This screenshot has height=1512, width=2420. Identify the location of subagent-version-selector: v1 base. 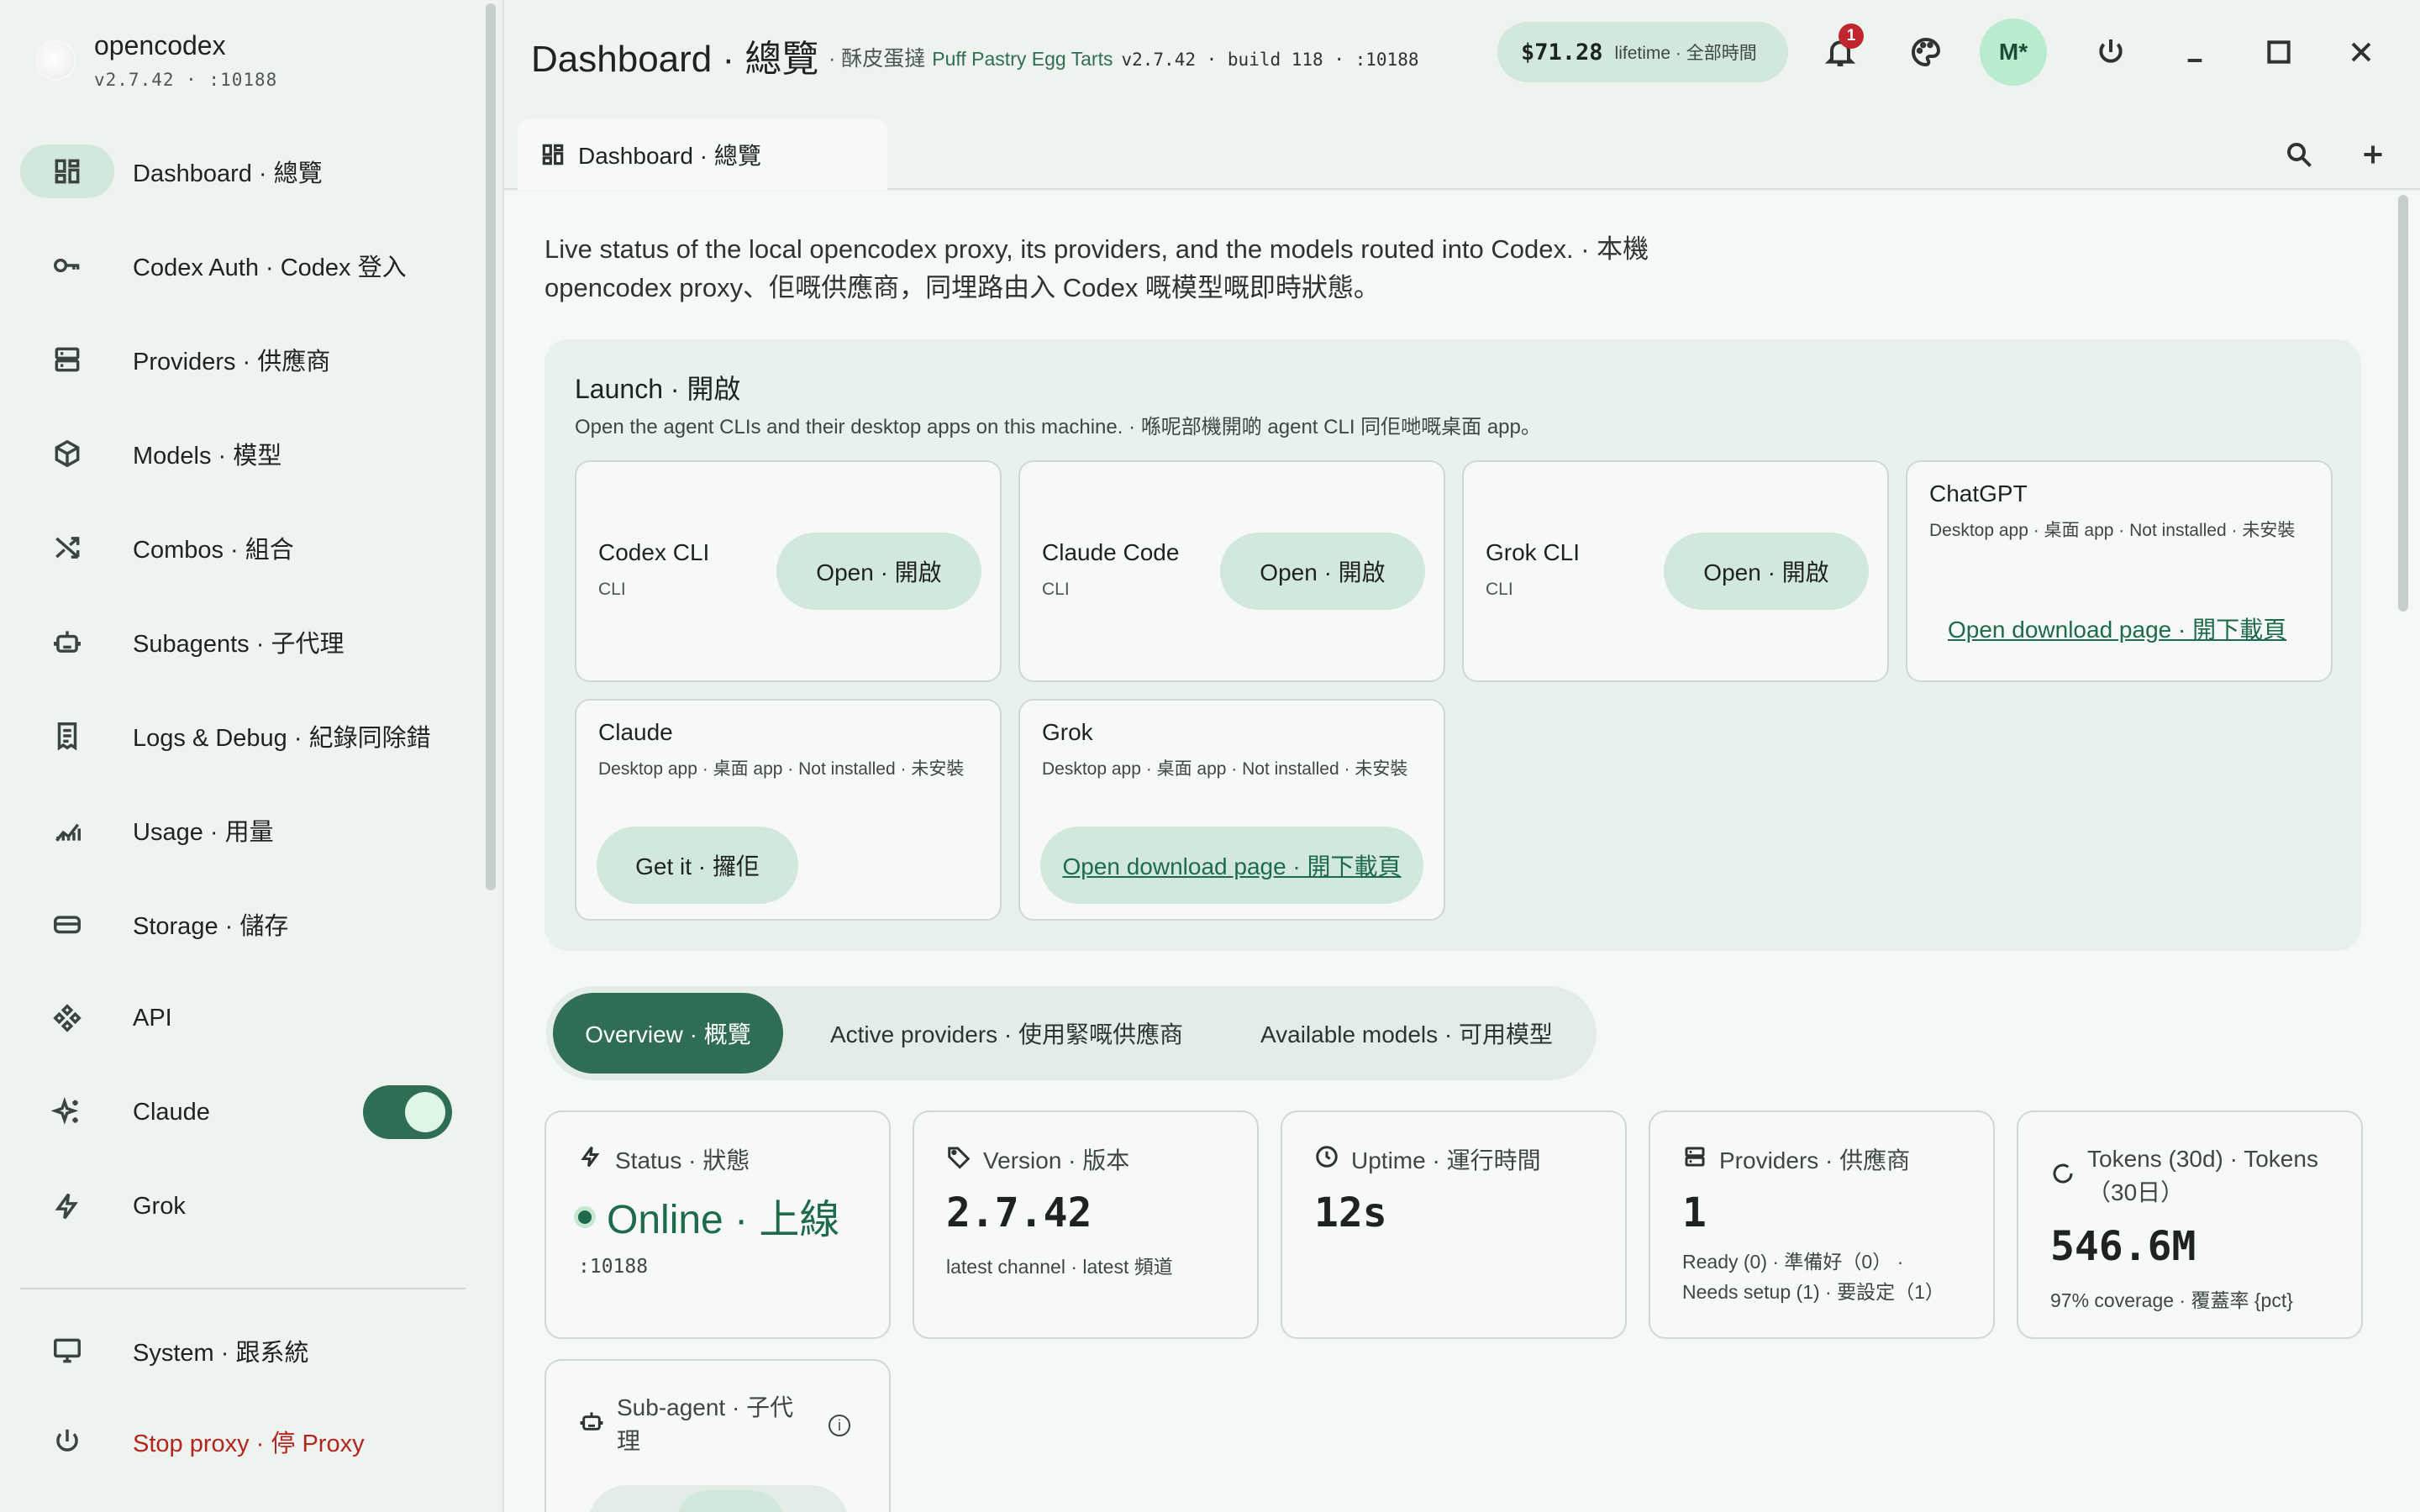
(719, 1498).